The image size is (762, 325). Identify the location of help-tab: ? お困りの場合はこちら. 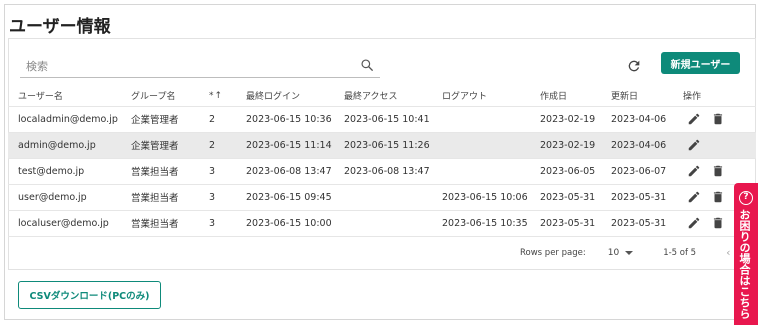
(746, 254).